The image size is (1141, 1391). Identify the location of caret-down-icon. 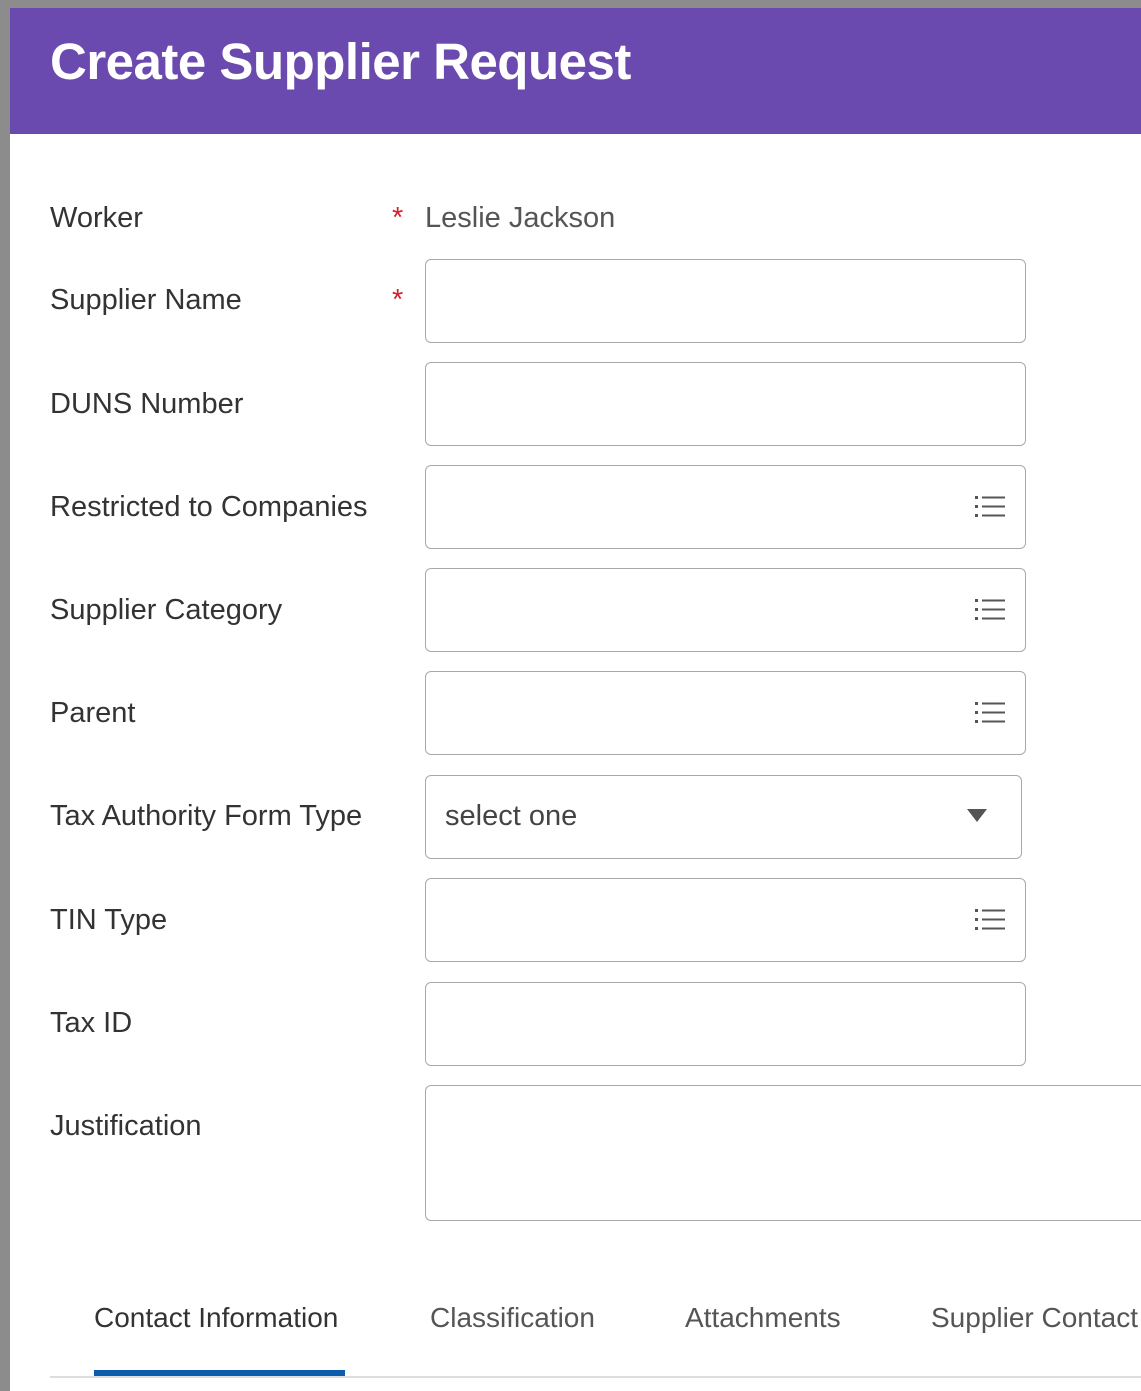
(977, 815).